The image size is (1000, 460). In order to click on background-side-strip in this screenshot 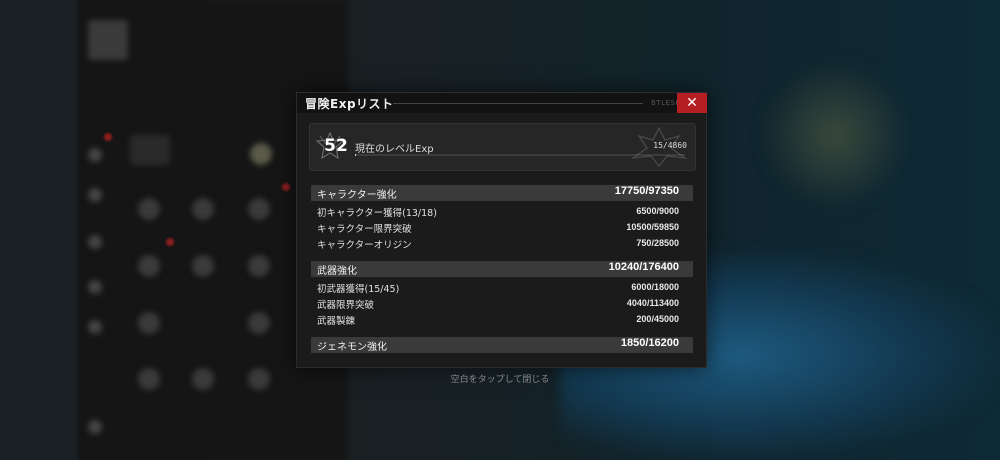, I will do `click(39, 230)`.